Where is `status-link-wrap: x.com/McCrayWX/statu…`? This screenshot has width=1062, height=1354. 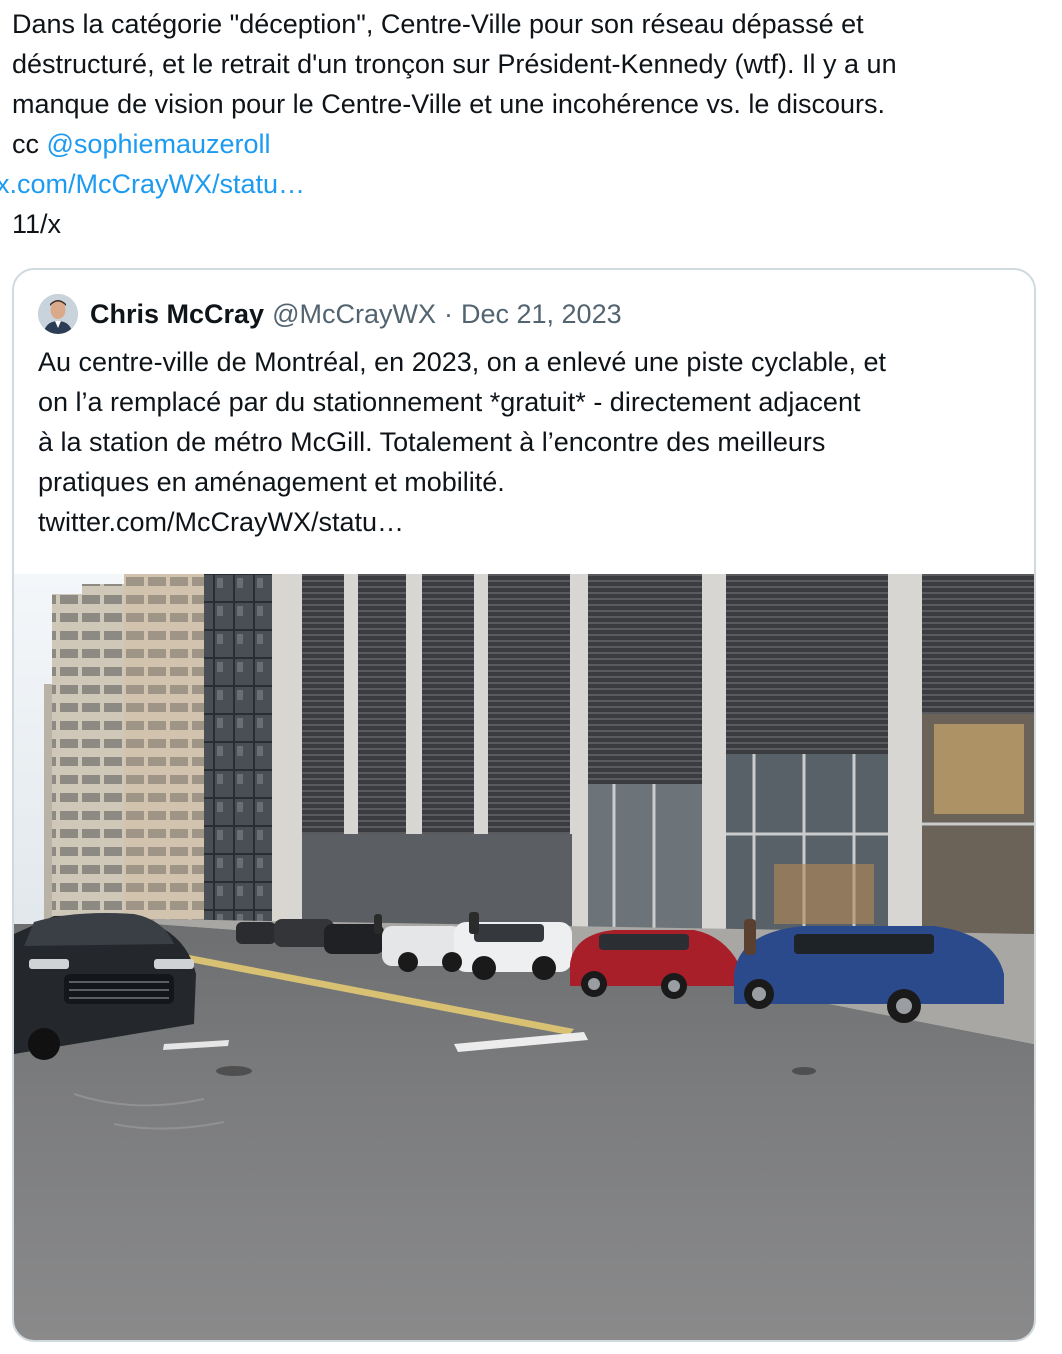
status-link-wrap: x.com/McCrayWX/statu… is located at coordinates (180, 184).